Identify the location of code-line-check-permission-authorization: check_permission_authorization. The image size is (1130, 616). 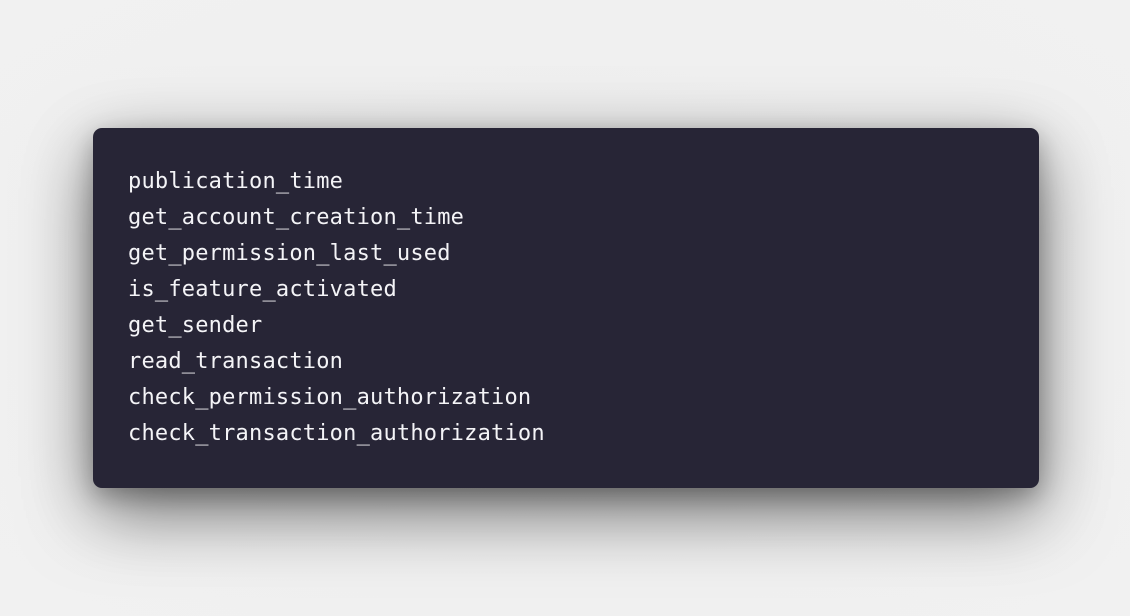
(330, 397).